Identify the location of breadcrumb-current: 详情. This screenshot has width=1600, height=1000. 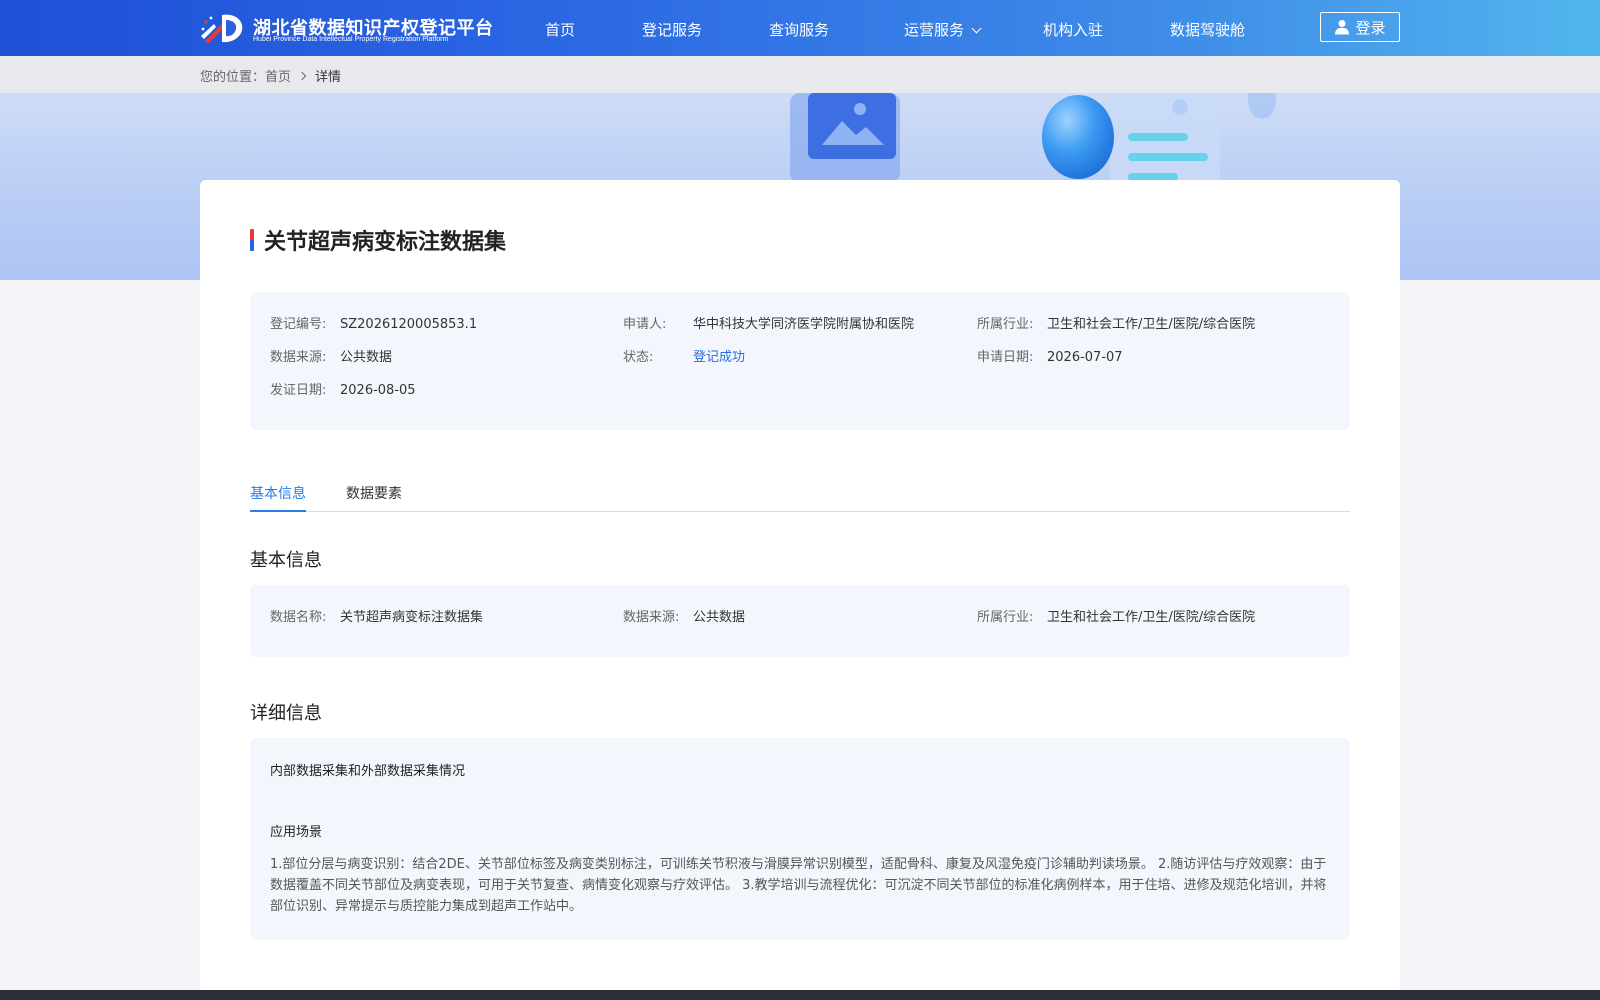
(328, 77).